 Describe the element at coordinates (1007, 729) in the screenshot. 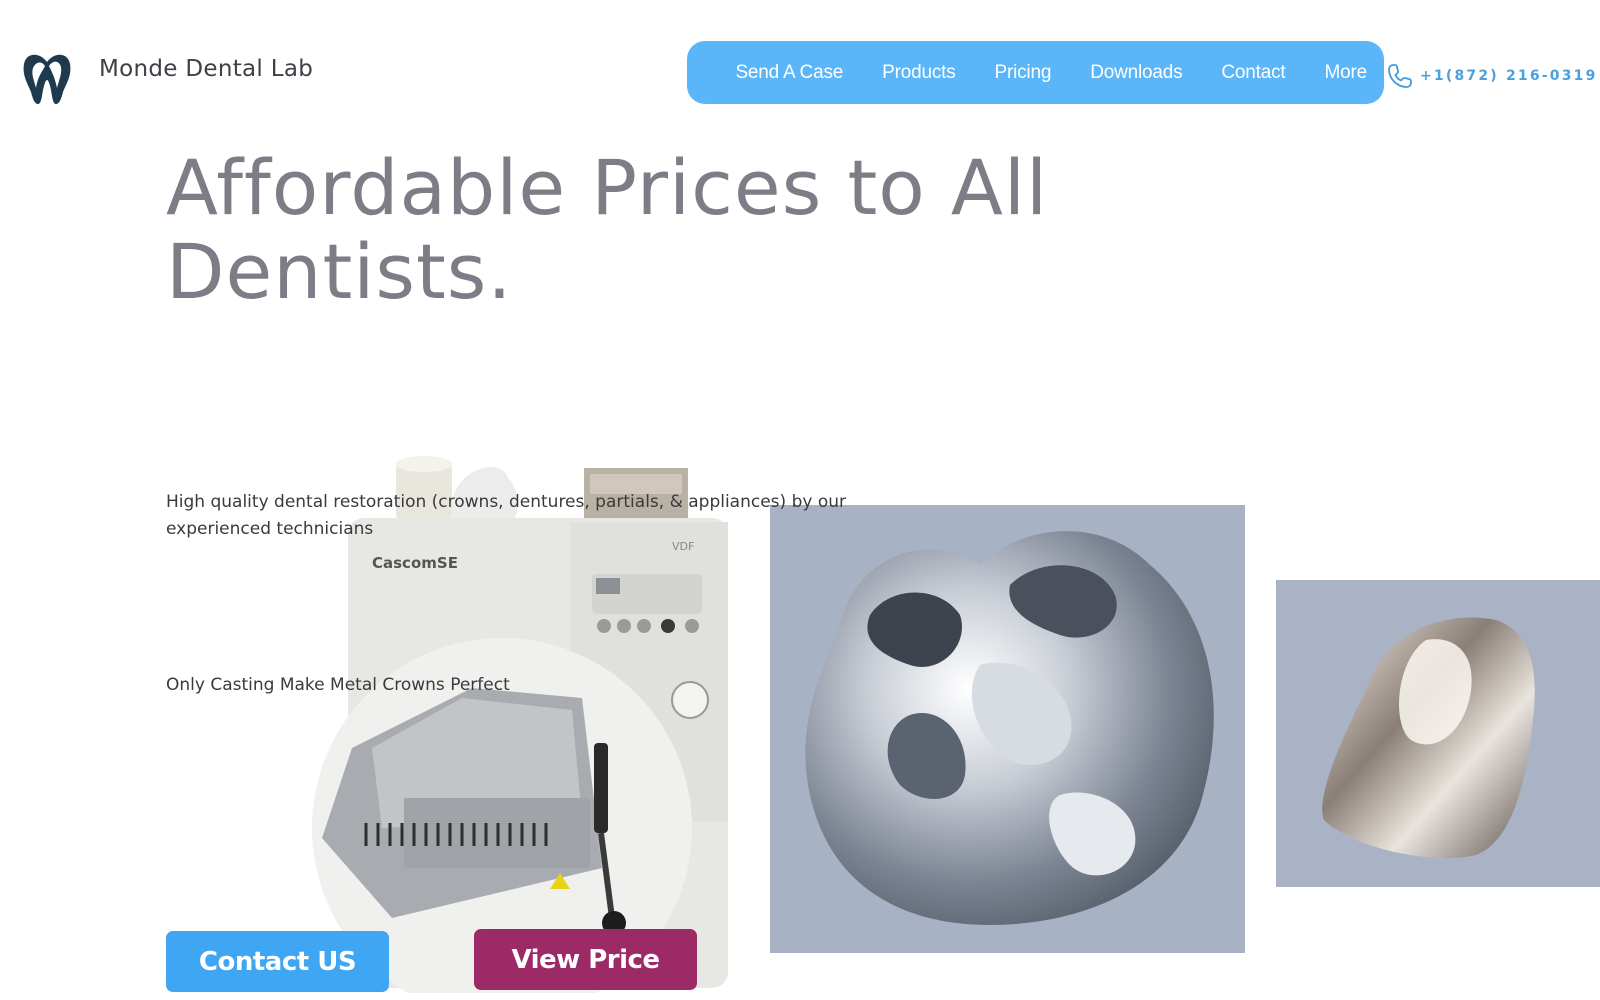

I see `metal-crown-image` at that location.